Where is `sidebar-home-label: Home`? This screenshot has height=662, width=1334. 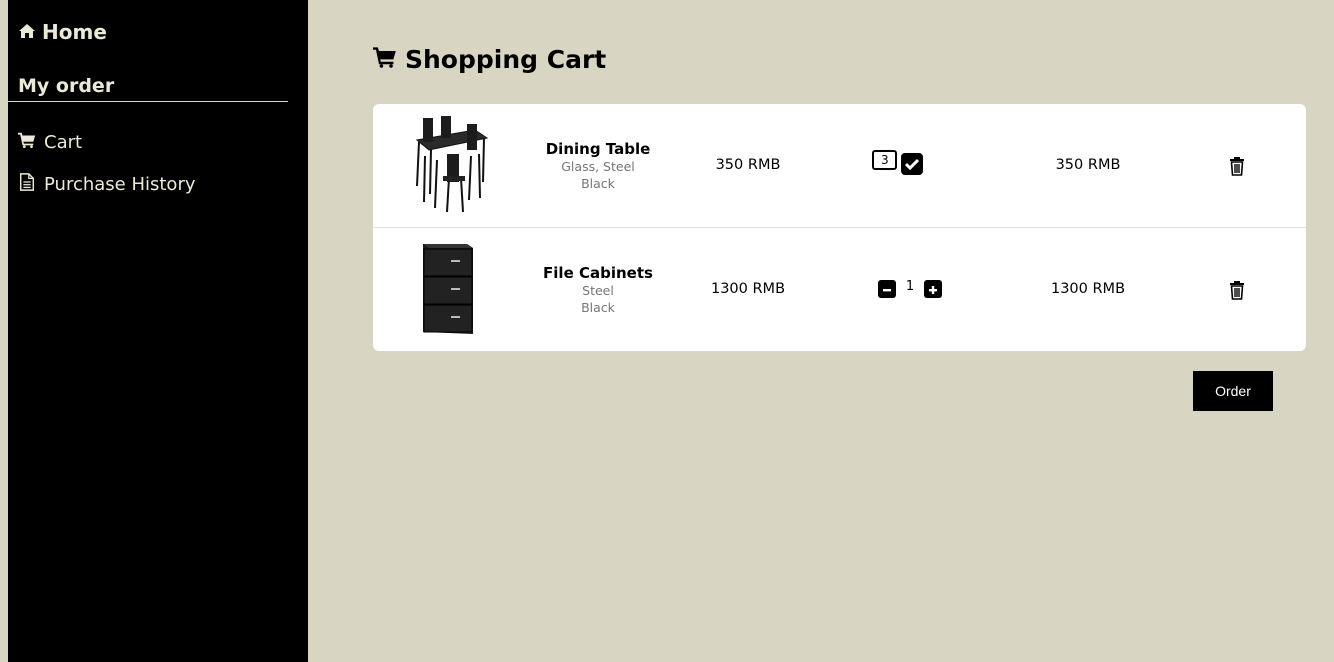 sidebar-home-label: Home is located at coordinates (74, 32).